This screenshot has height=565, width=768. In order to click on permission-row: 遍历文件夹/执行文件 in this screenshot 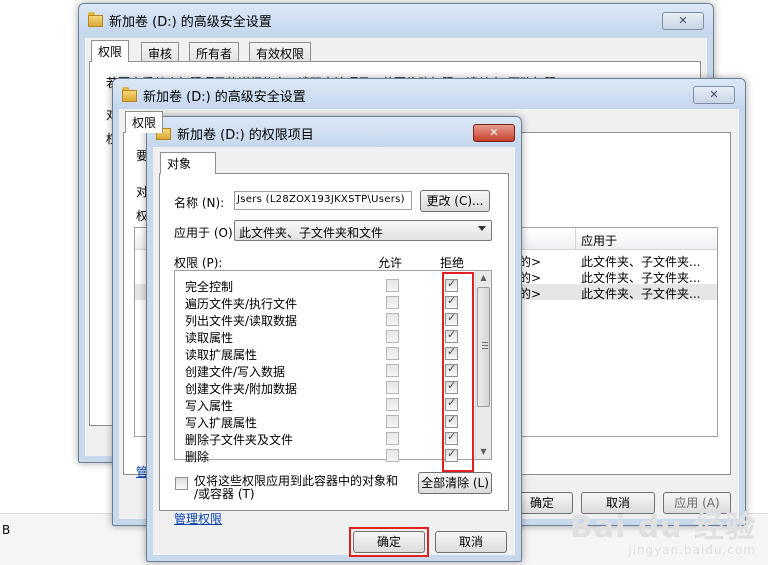, I will do `click(330, 302)`.